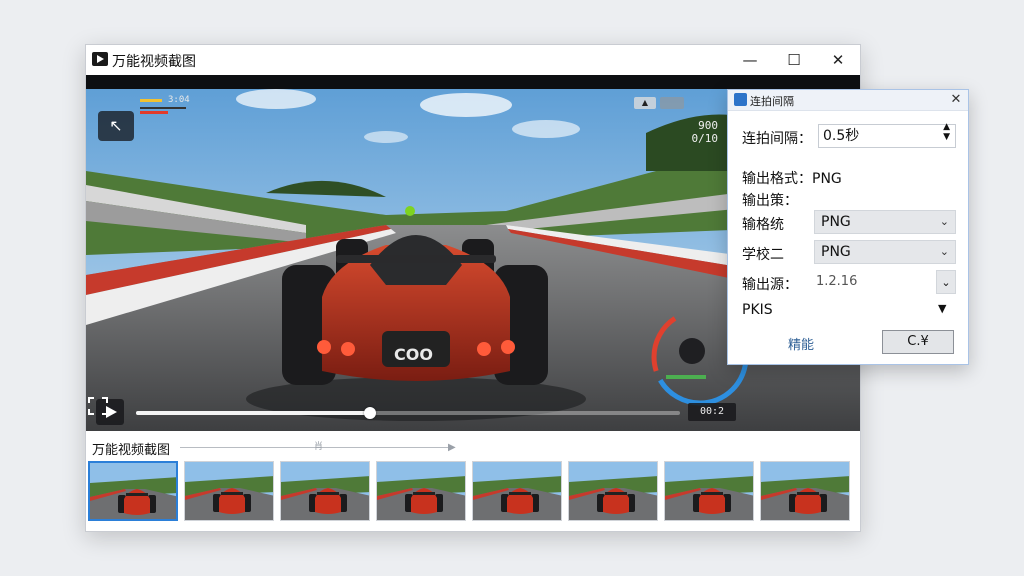 The width and height of the screenshot is (1024, 576). I want to click on row3-value: 1.2.16, so click(837, 281).